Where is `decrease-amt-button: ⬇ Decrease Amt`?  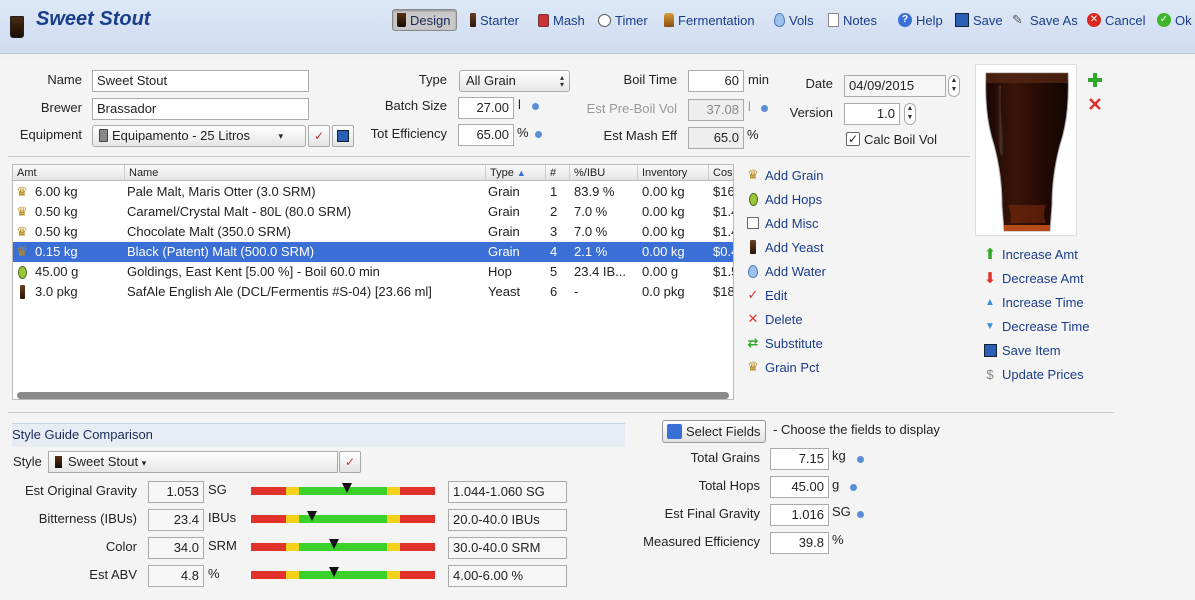
decrease-amt-button: ⬇ Decrease Amt is located at coordinates (1033, 278).